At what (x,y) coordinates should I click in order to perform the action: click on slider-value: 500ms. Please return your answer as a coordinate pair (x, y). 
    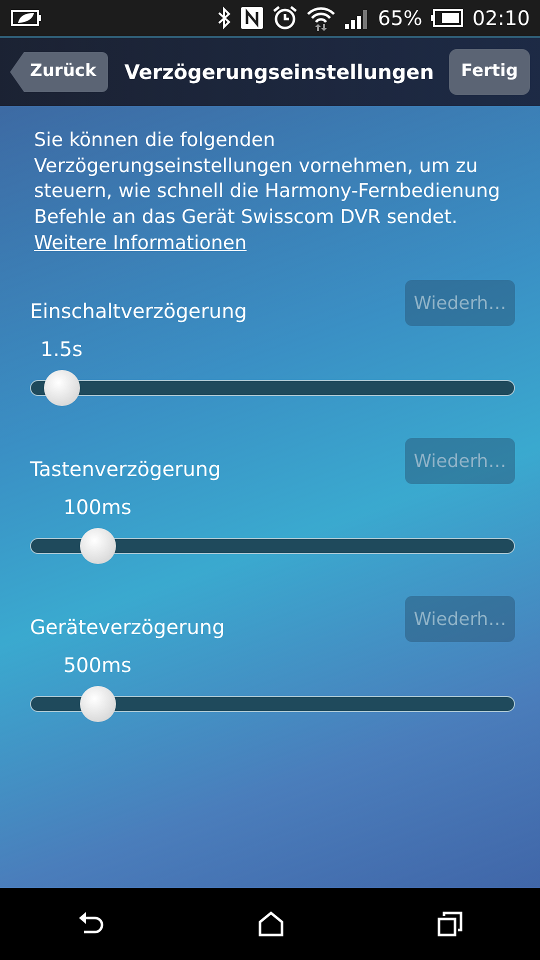
    Looking at the image, I should click on (97, 666).